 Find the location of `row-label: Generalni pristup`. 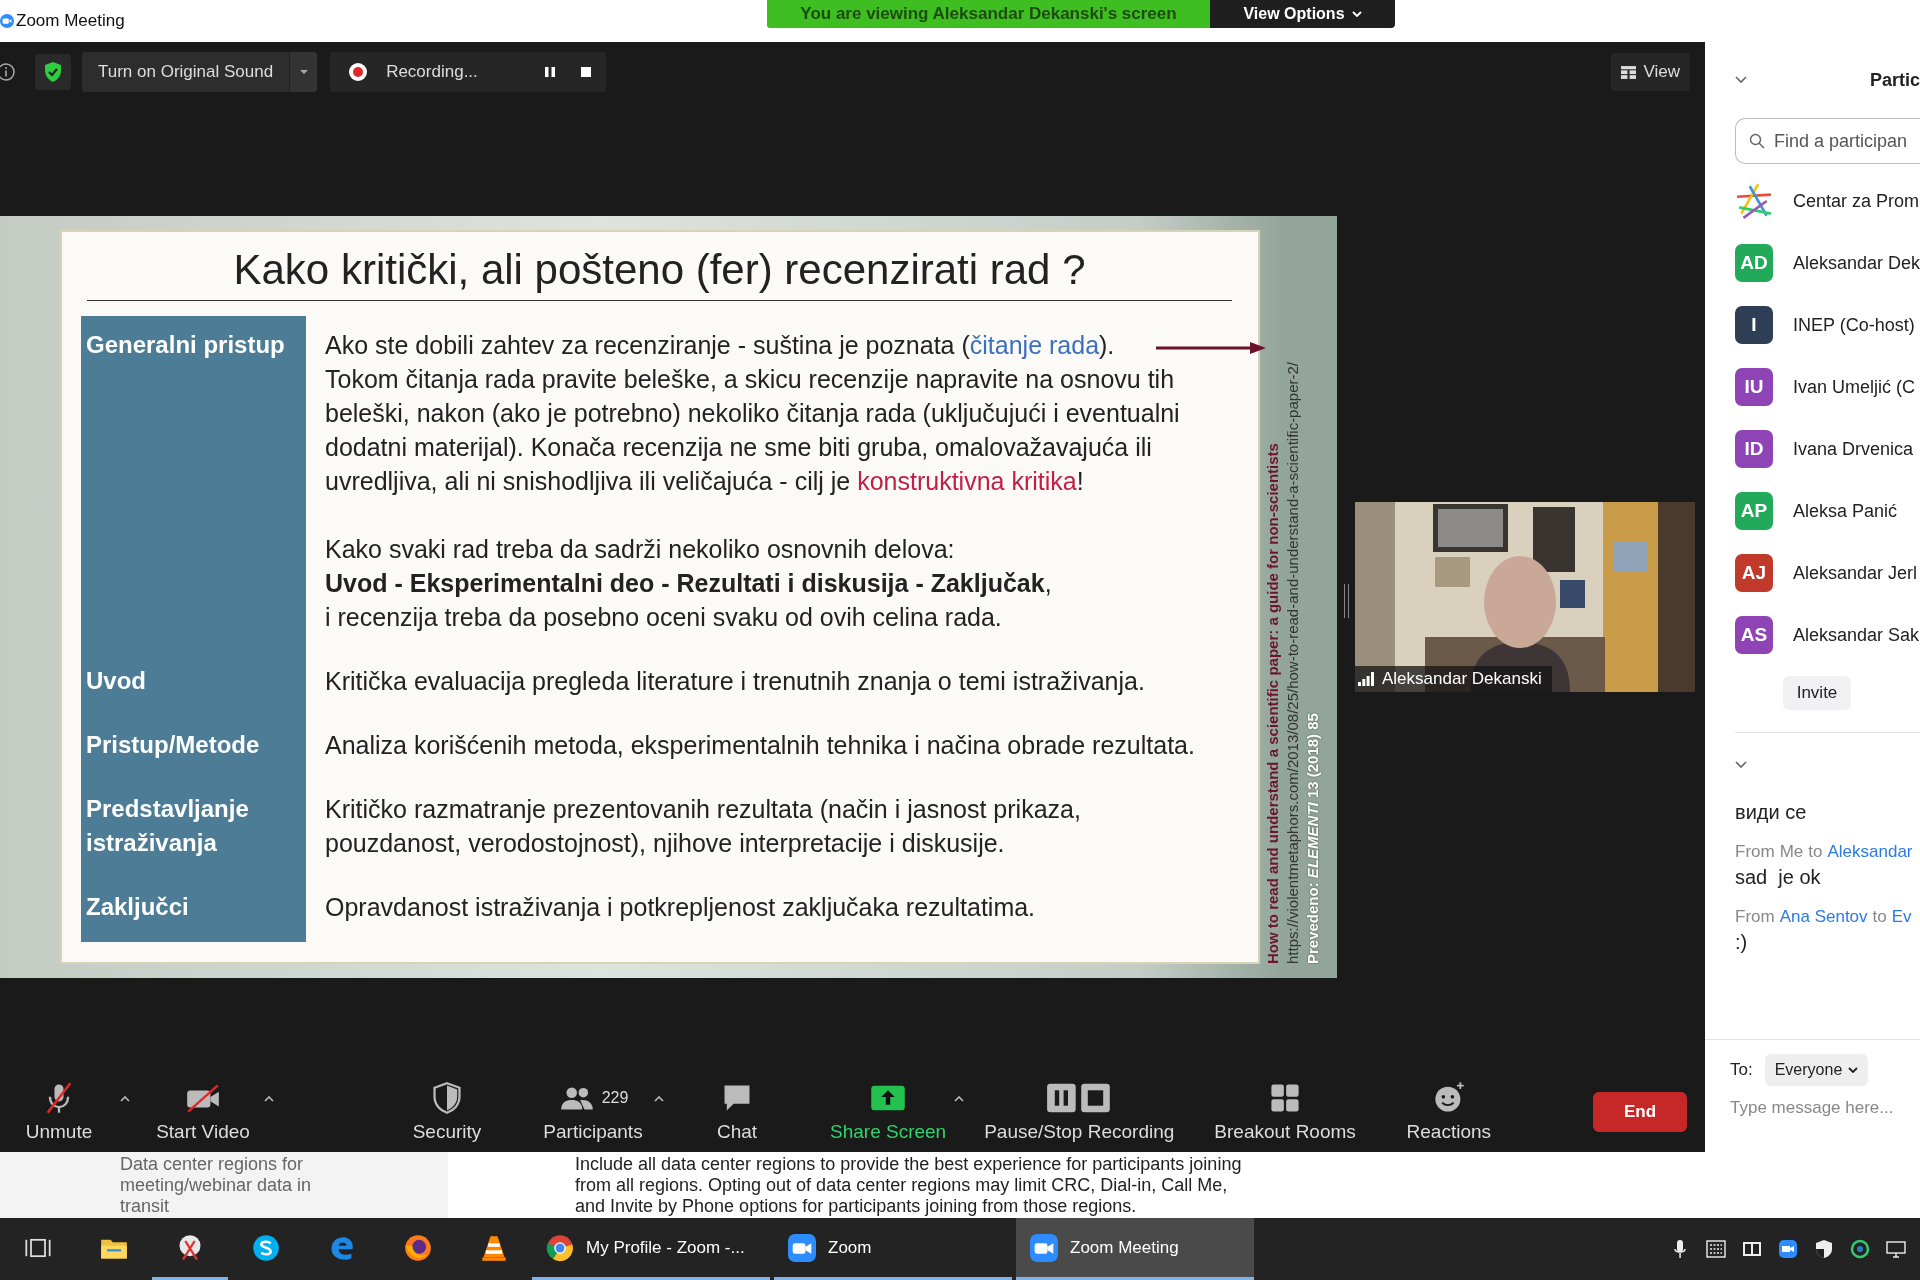

row-label: Generalni pristup is located at coordinates (193, 484).